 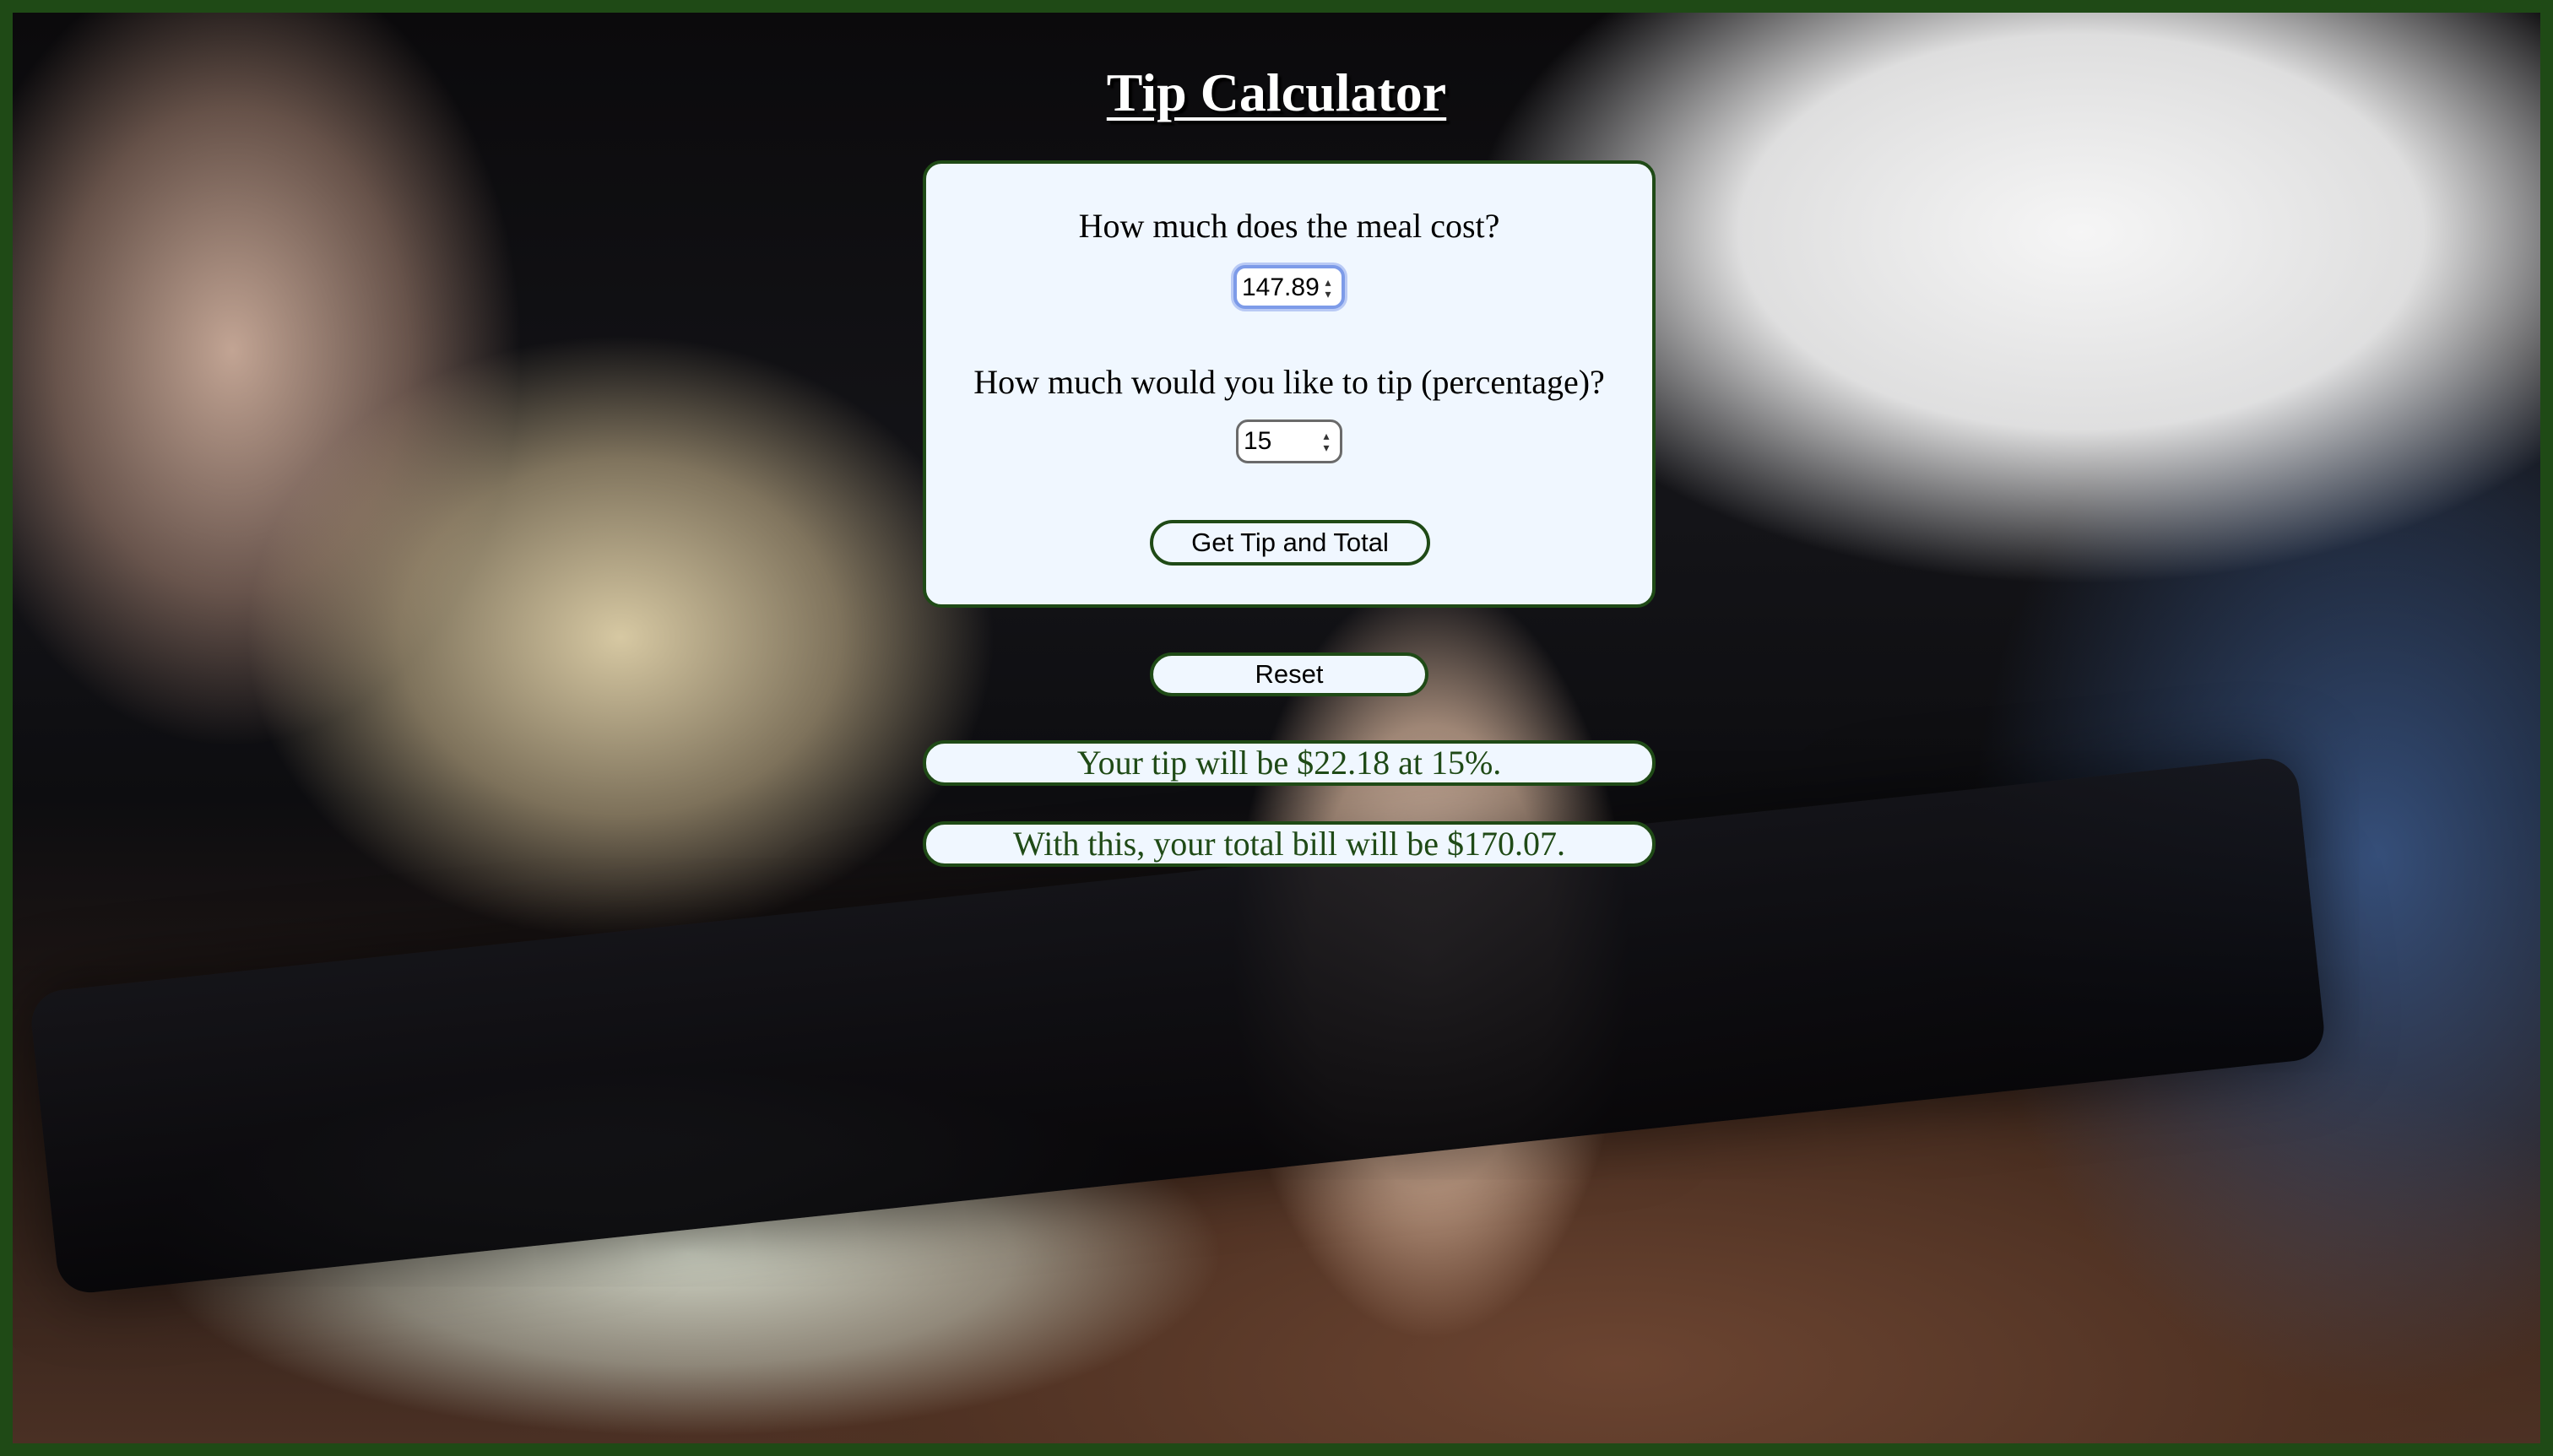 I want to click on page-title: Tip Calculator, so click(x=1276, y=92).